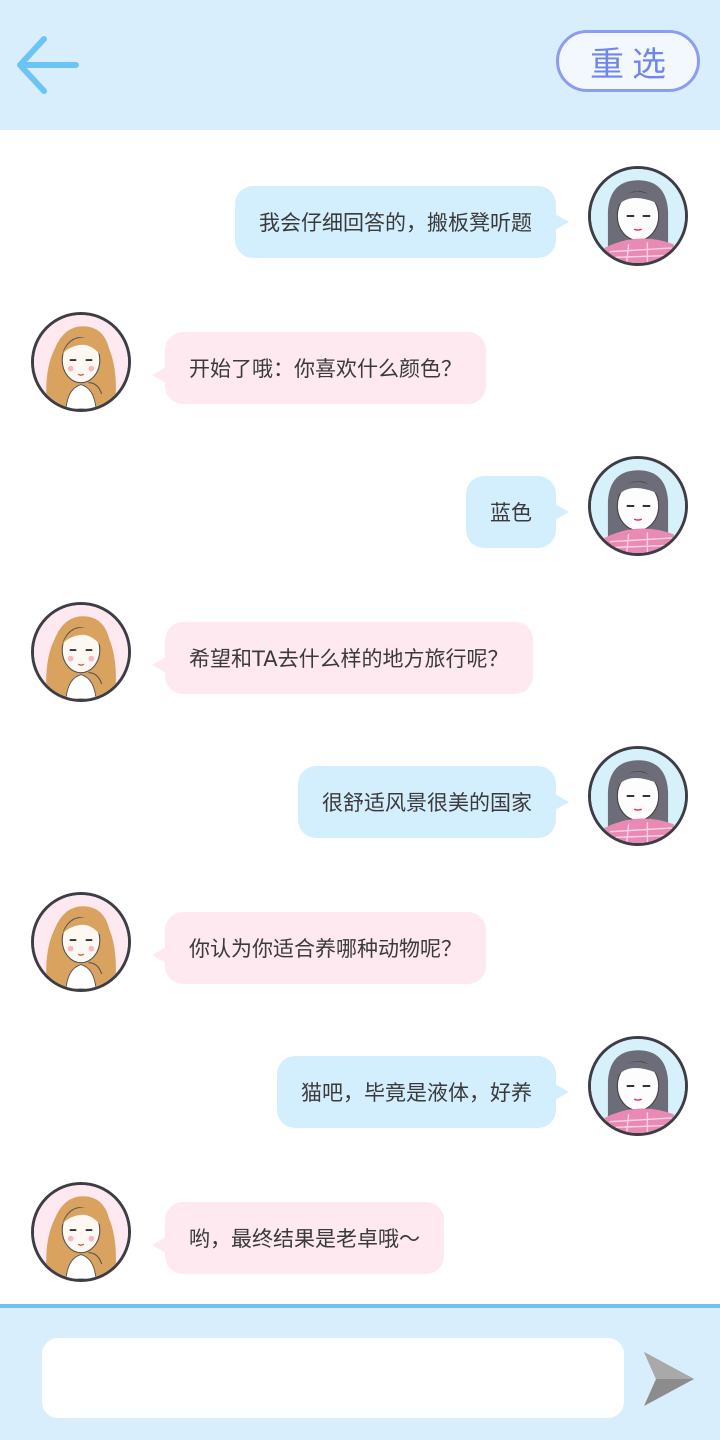 The width and height of the screenshot is (720, 1440). Describe the element at coordinates (360, 511) in the screenshot. I see `message-row: 蓝色` at that location.